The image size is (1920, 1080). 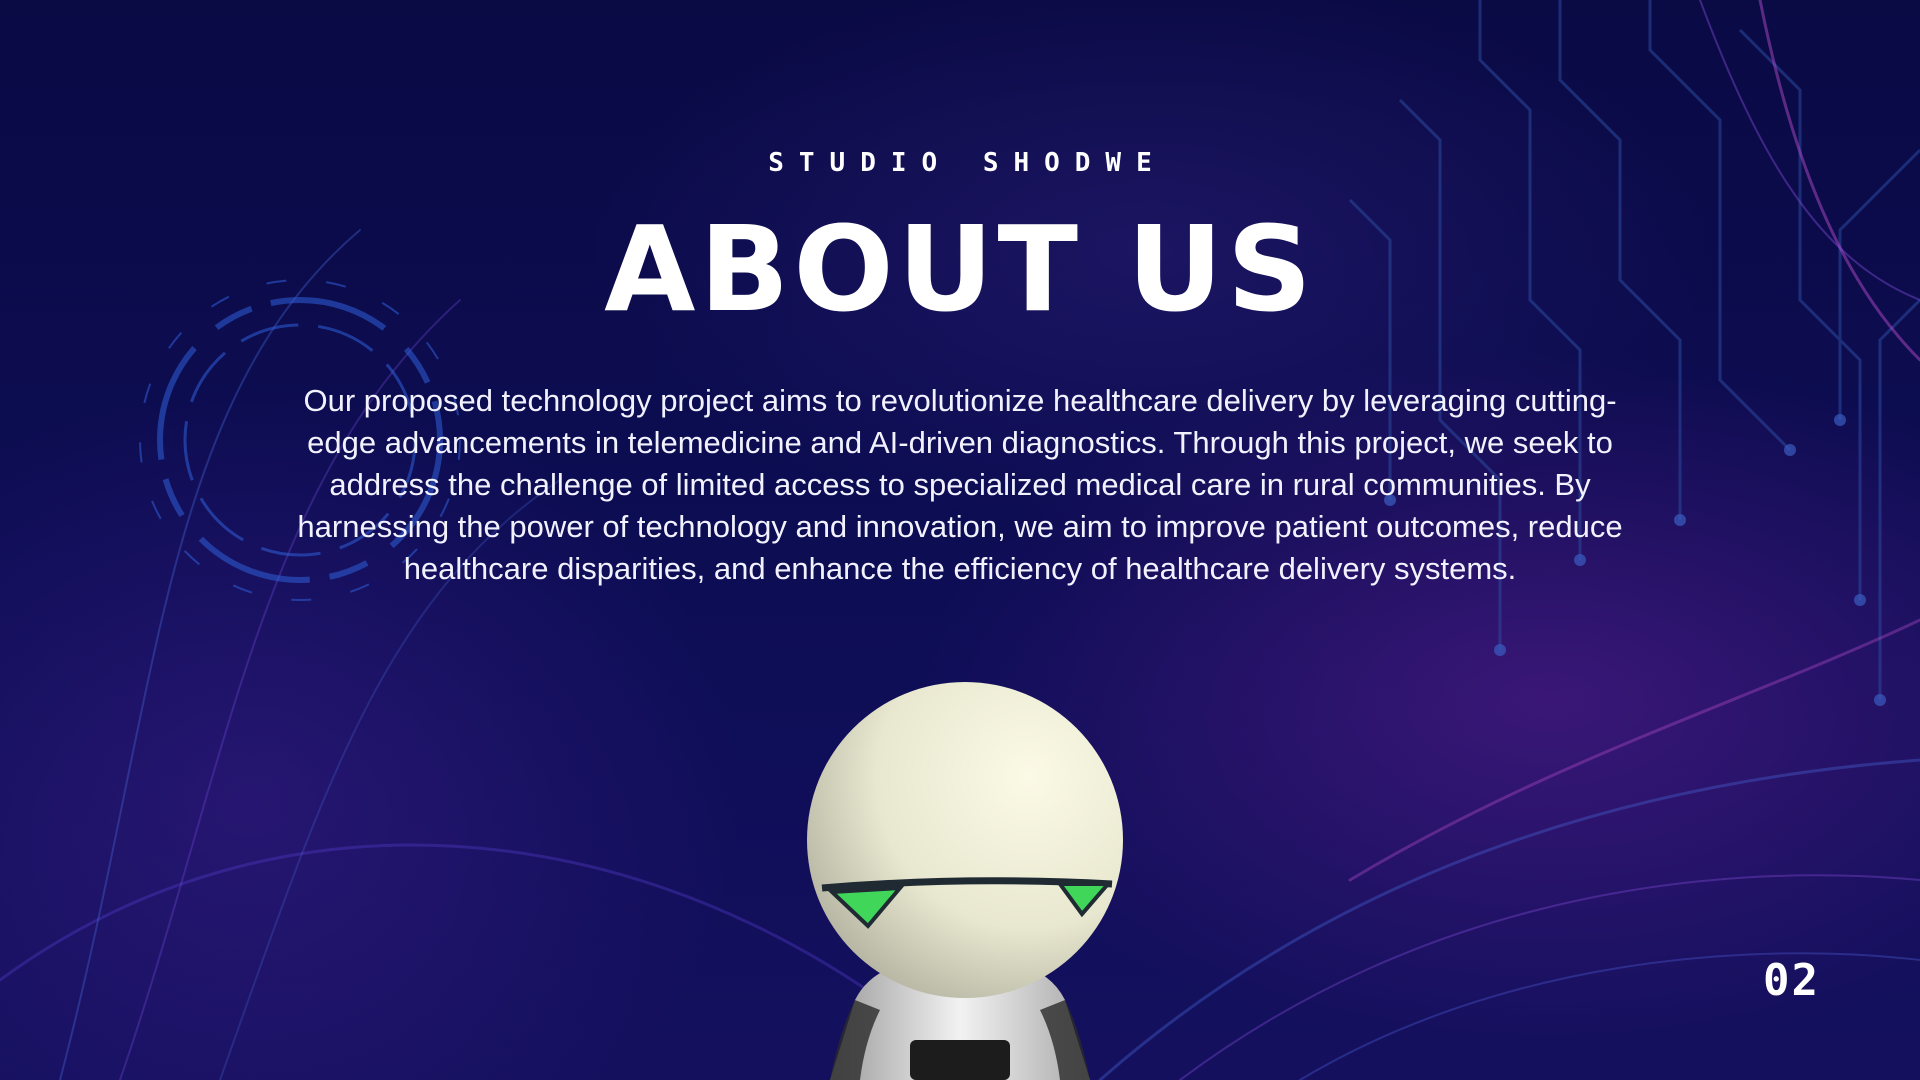 What do you see at coordinates (960, 269) in the screenshot?
I see `page-title: ABOUT US` at bounding box center [960, 269].